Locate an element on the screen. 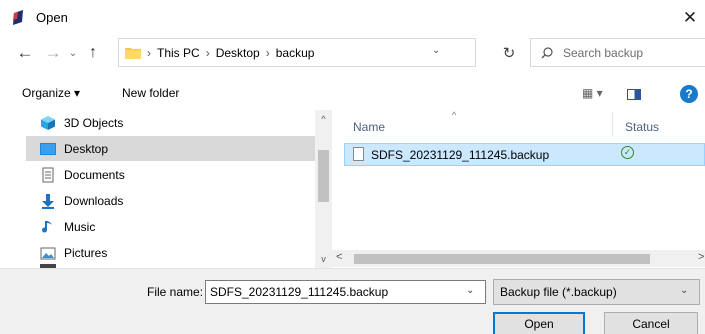 This screenshot has height=334, width=705. desktop-icon is located at coordinates (48, 148).